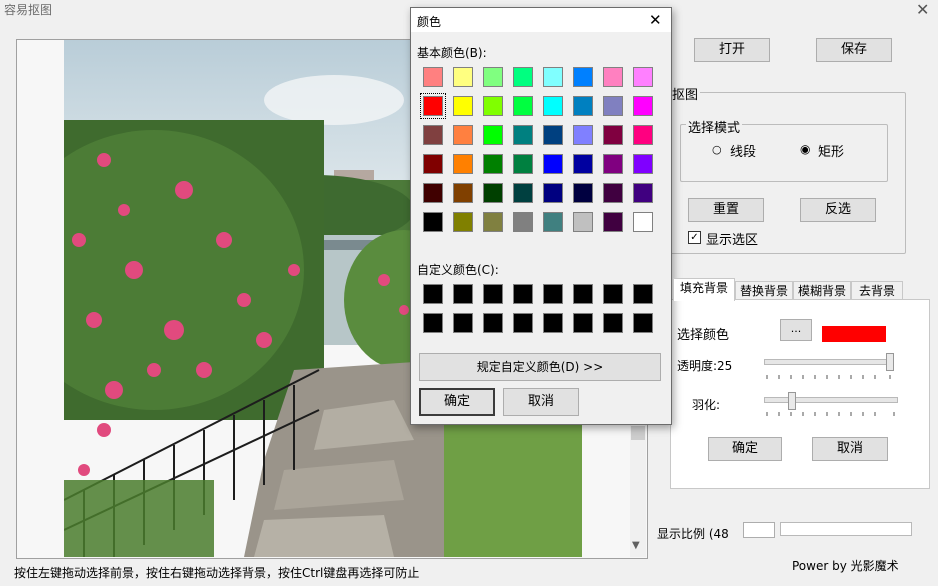  What do you see at coordinates (745, 449) in the screenshot?
I see `fill-ok-button: 确定` at bounding box center [745, 449].